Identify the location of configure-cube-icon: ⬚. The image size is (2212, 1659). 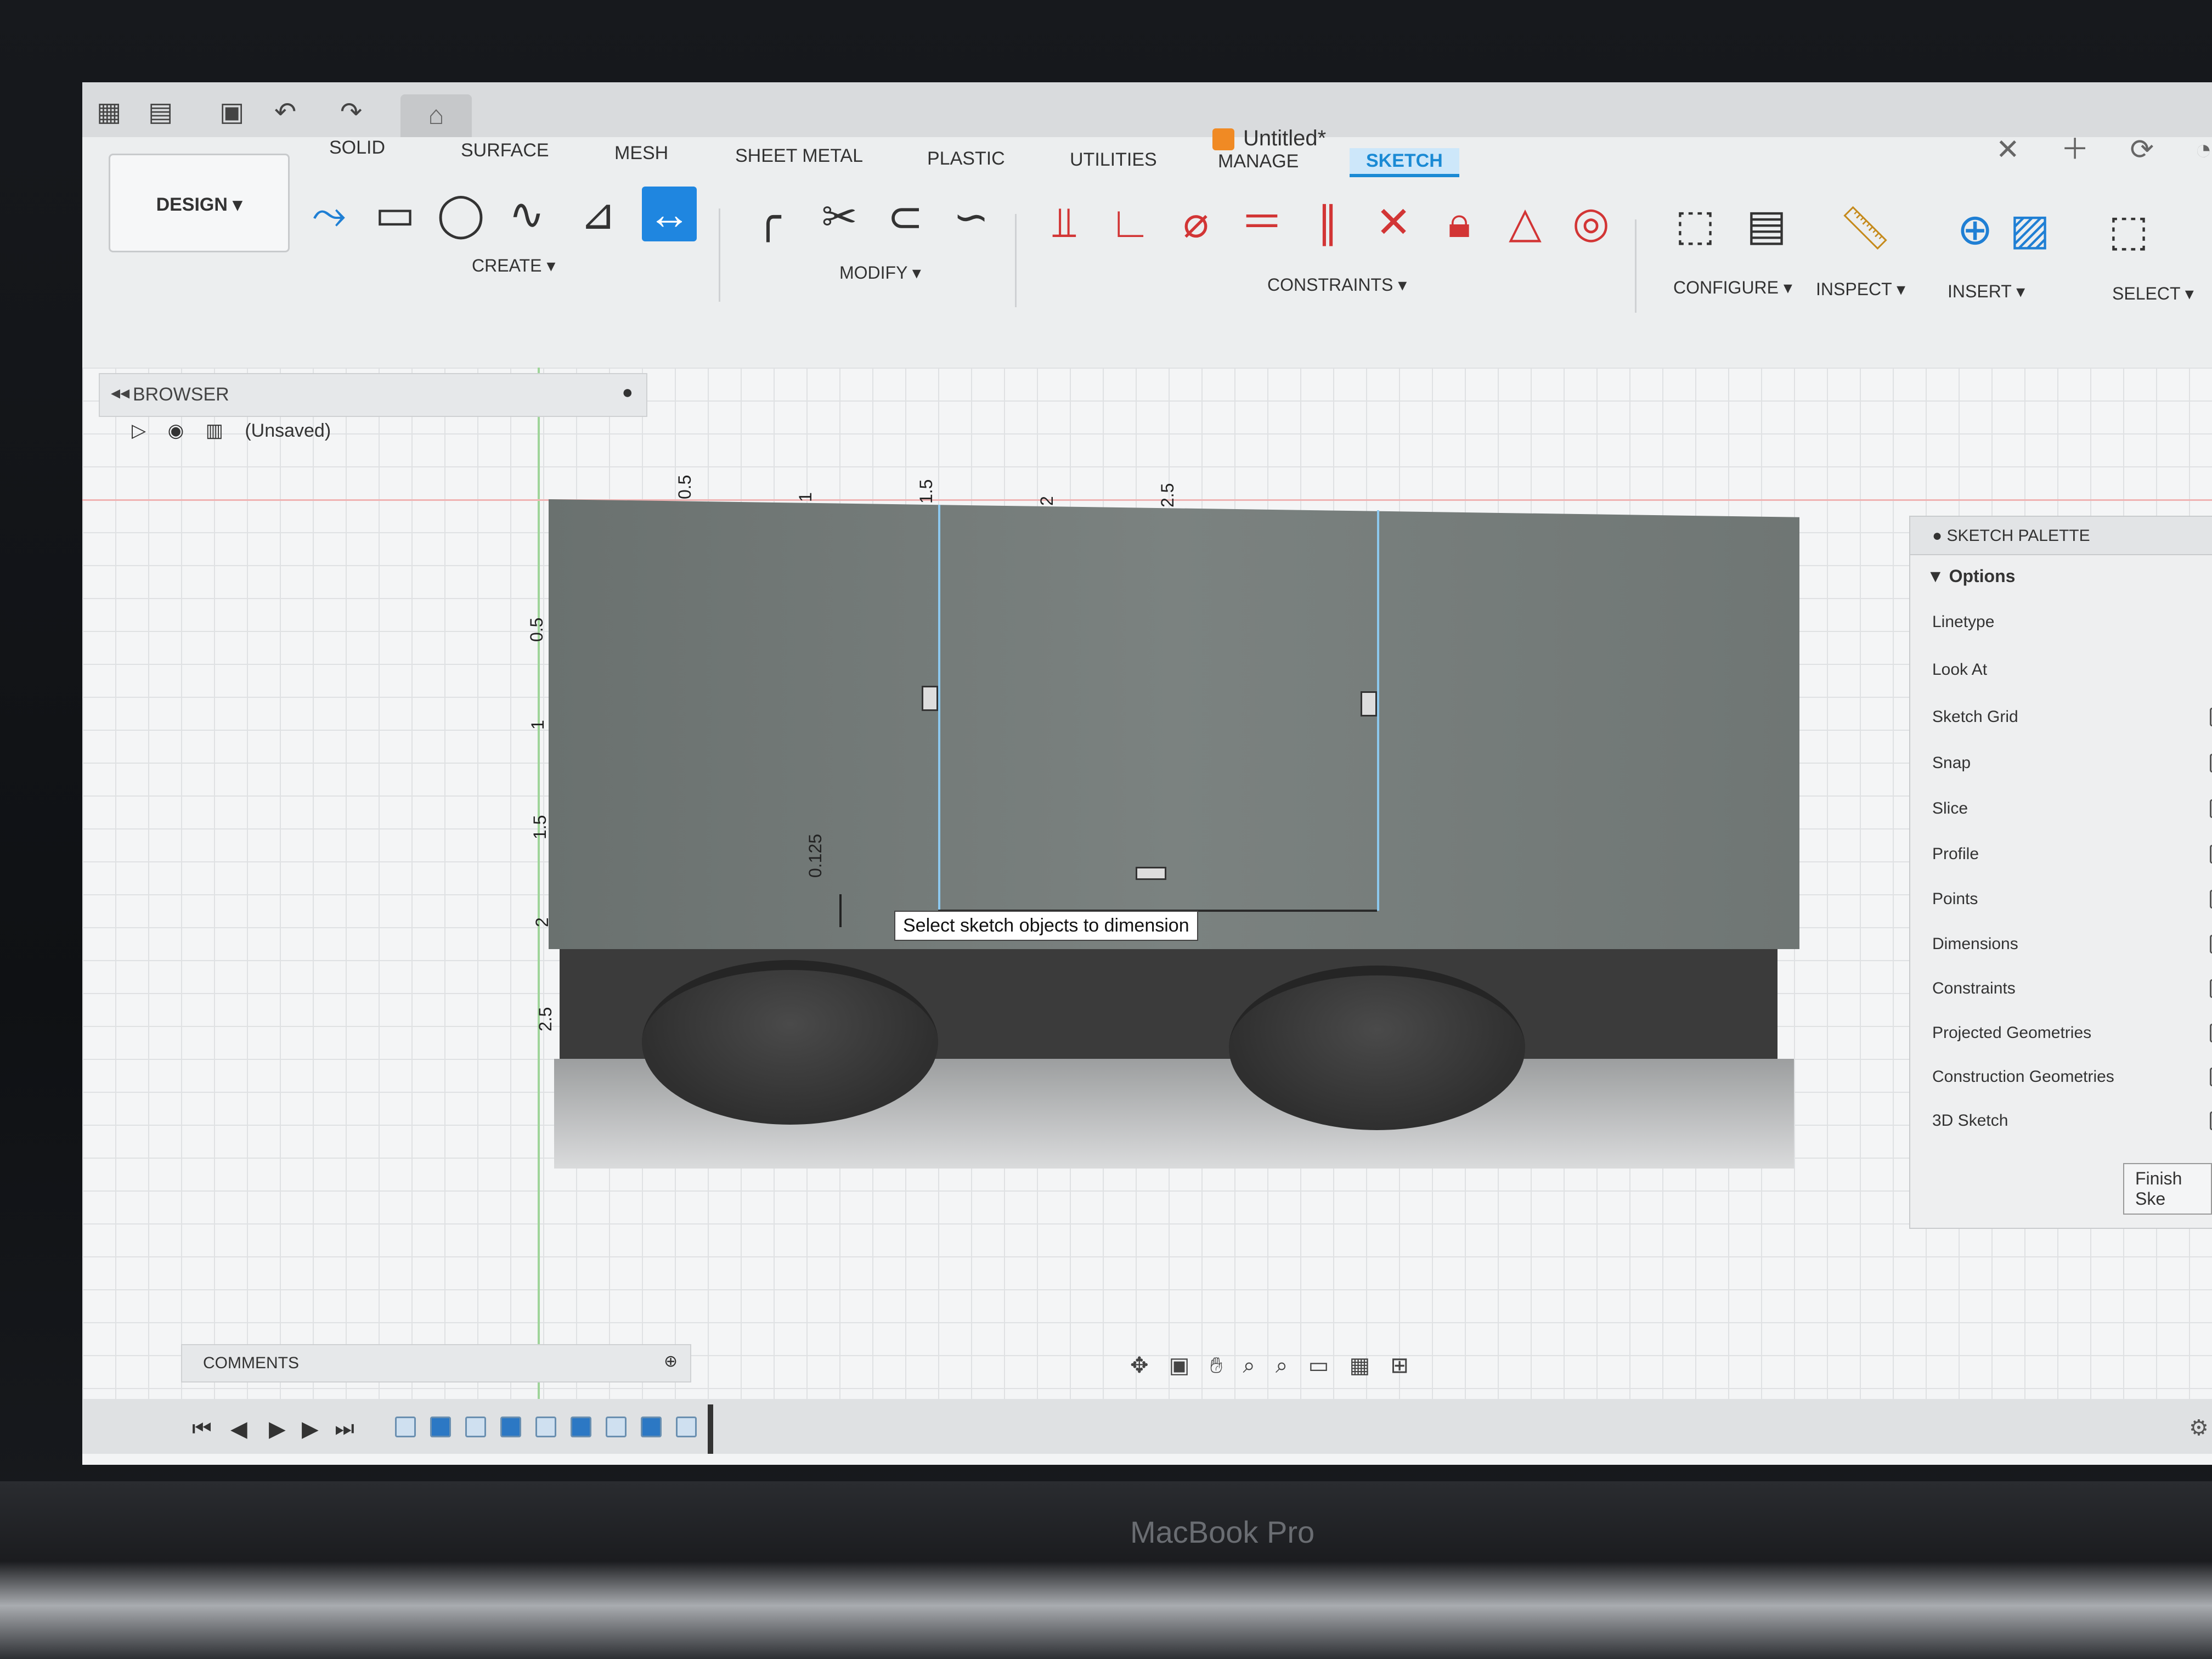
(1696, 225).